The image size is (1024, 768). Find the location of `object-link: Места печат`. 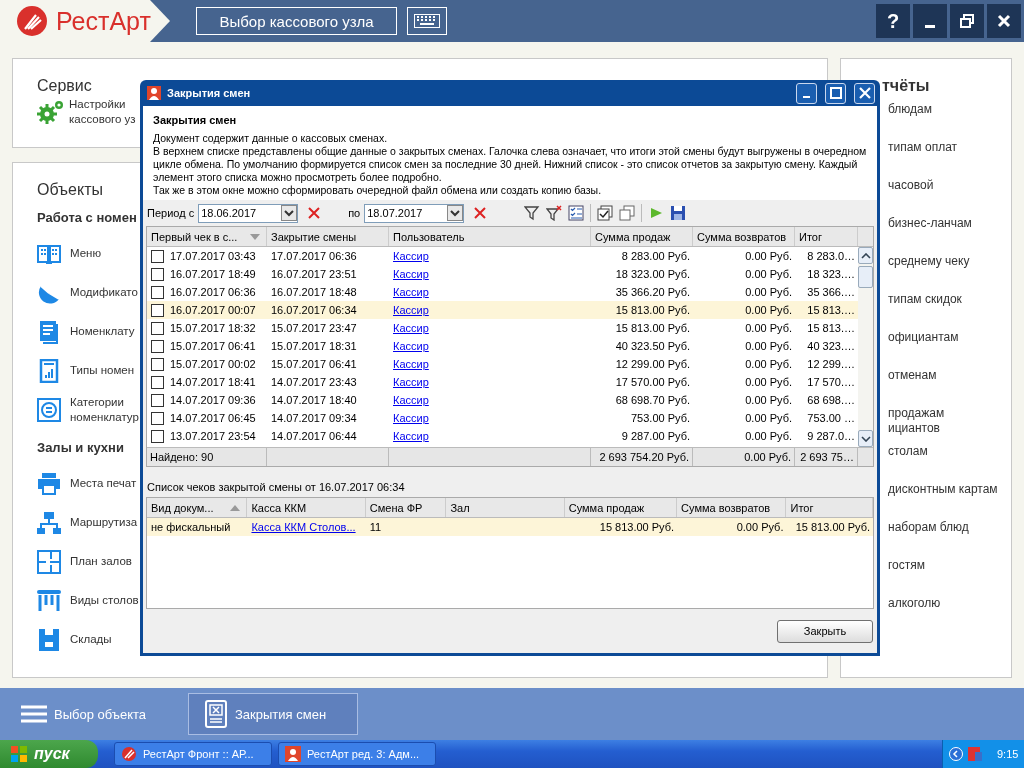

object-link: Места печат is located at coordinates (103, 483).